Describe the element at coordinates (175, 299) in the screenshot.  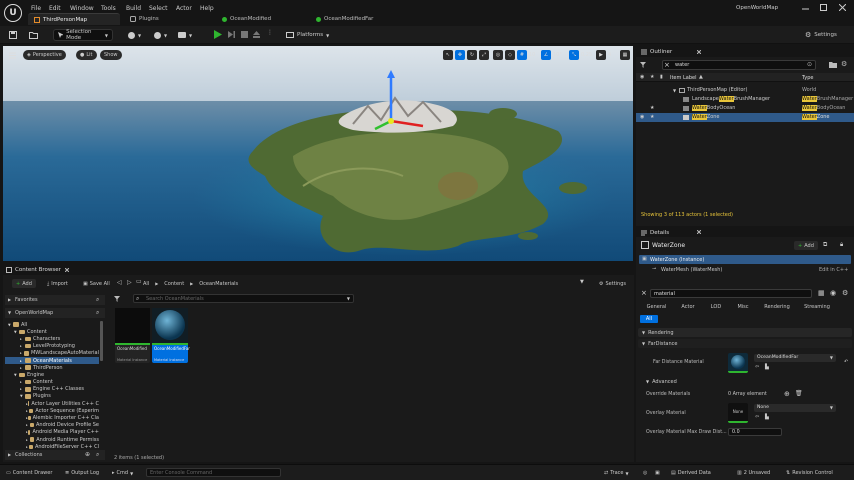
I see `asset-search-input: Search OceanMaterials` at that location.